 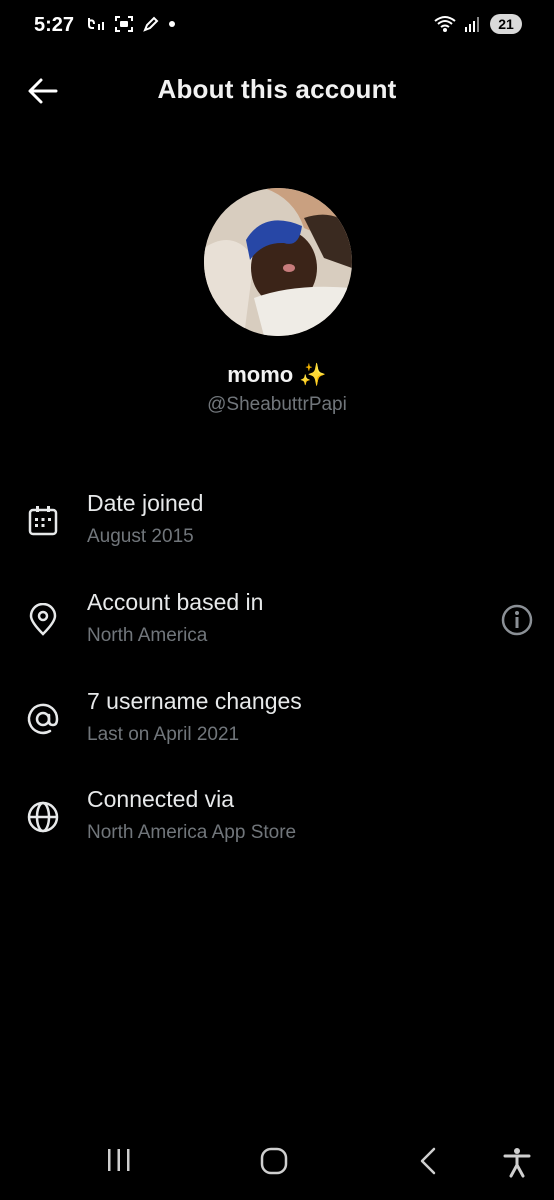 What do you see at coordinates (124, 24) in the screenshot?
I see `screenshot-icon` at bounding box center [124, 24].